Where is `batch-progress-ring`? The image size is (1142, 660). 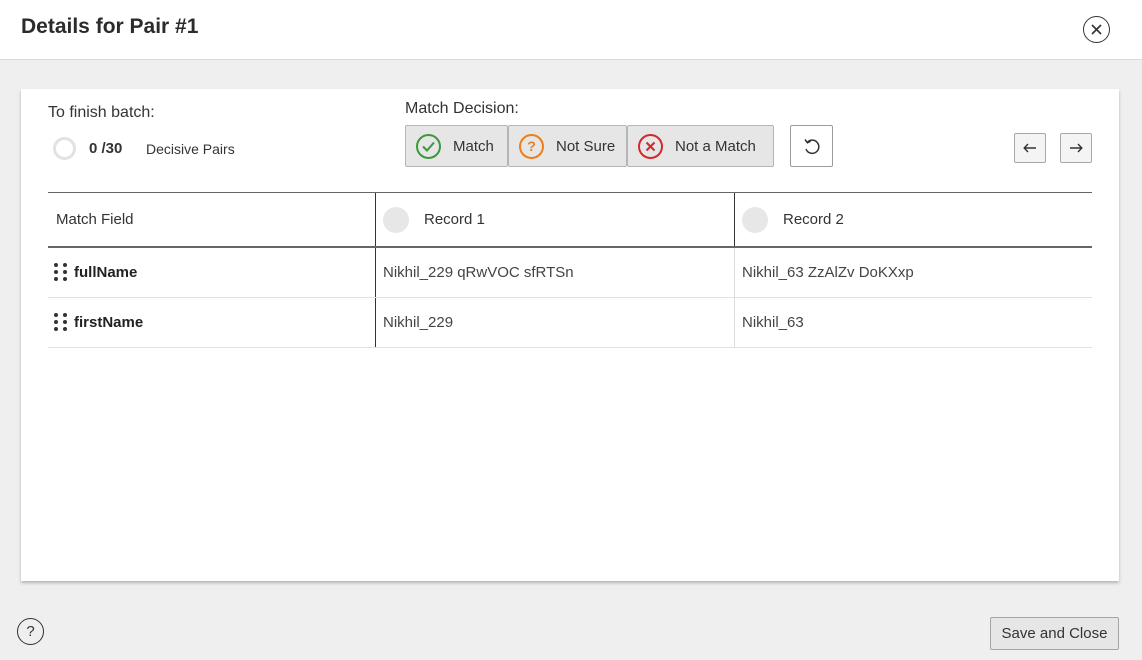 batch-progress-ring is located at coordinates (64, 148).